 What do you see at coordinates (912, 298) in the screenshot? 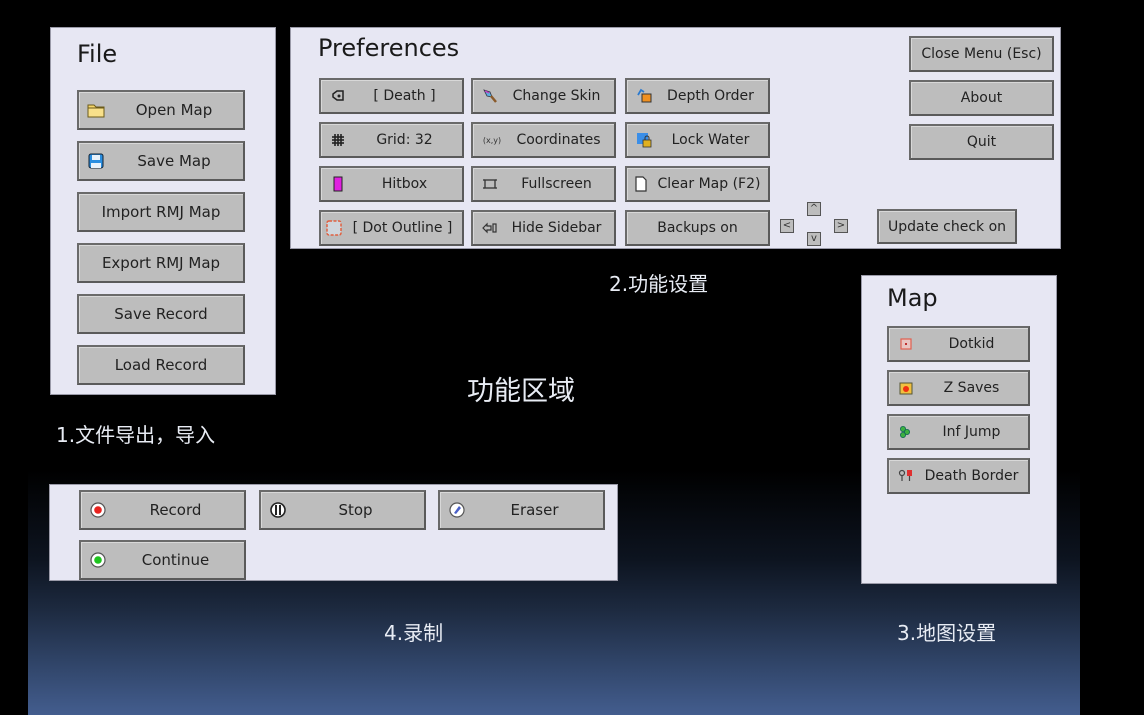
I see `map-panel-title: Map` at bounding box center [912, 298].